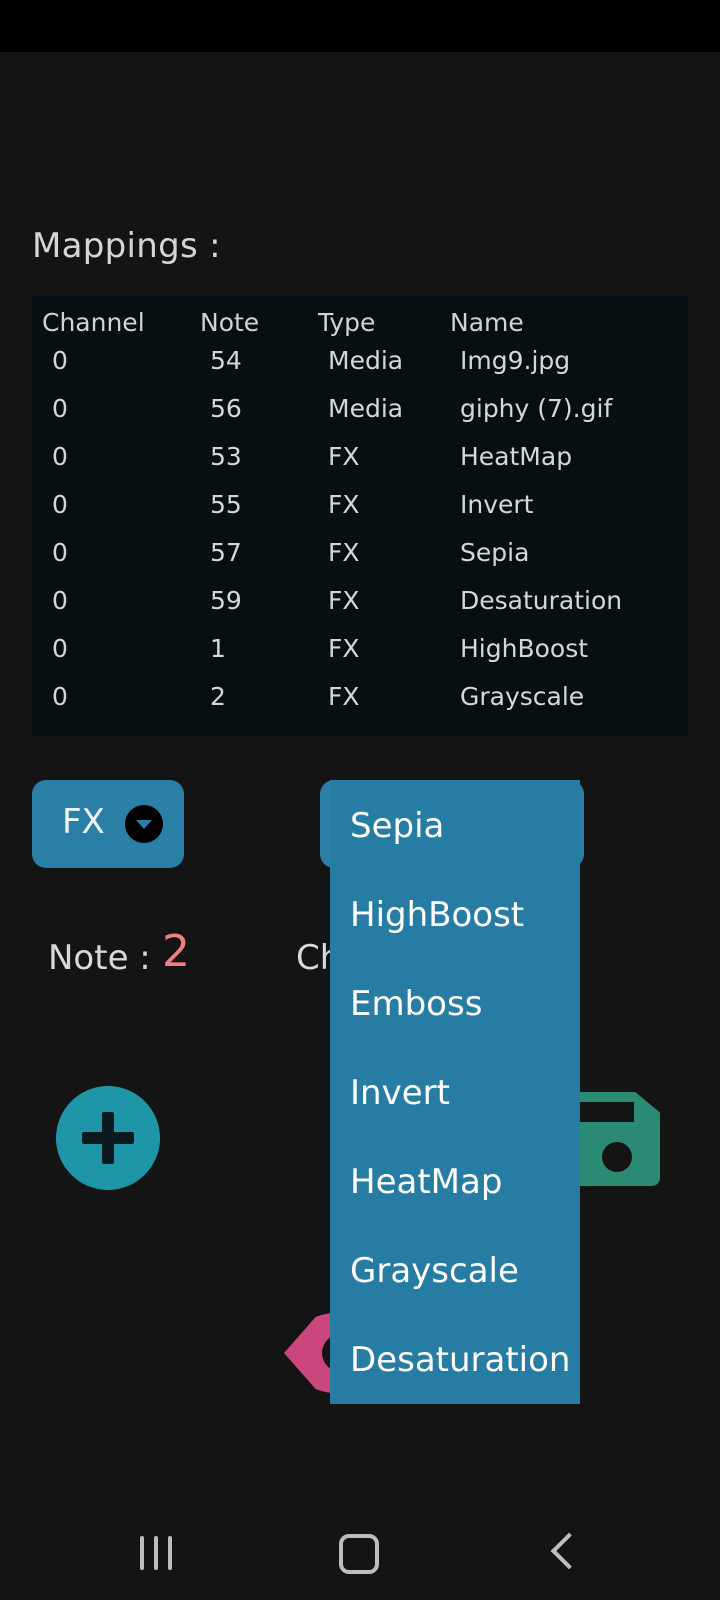 The width and height of the screenshot is (720, 1600). What do you see at coordinates (536, 408) in the screenshot?
I see `cell-name: giphy (7).gif` at bounding box center [536, 408].